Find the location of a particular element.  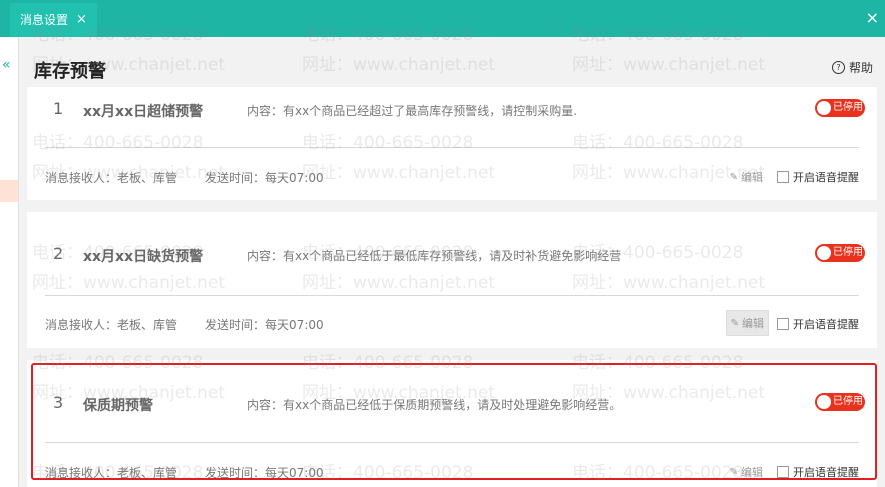

card-title: 保质期预警 is located at coordinates (118, 406).